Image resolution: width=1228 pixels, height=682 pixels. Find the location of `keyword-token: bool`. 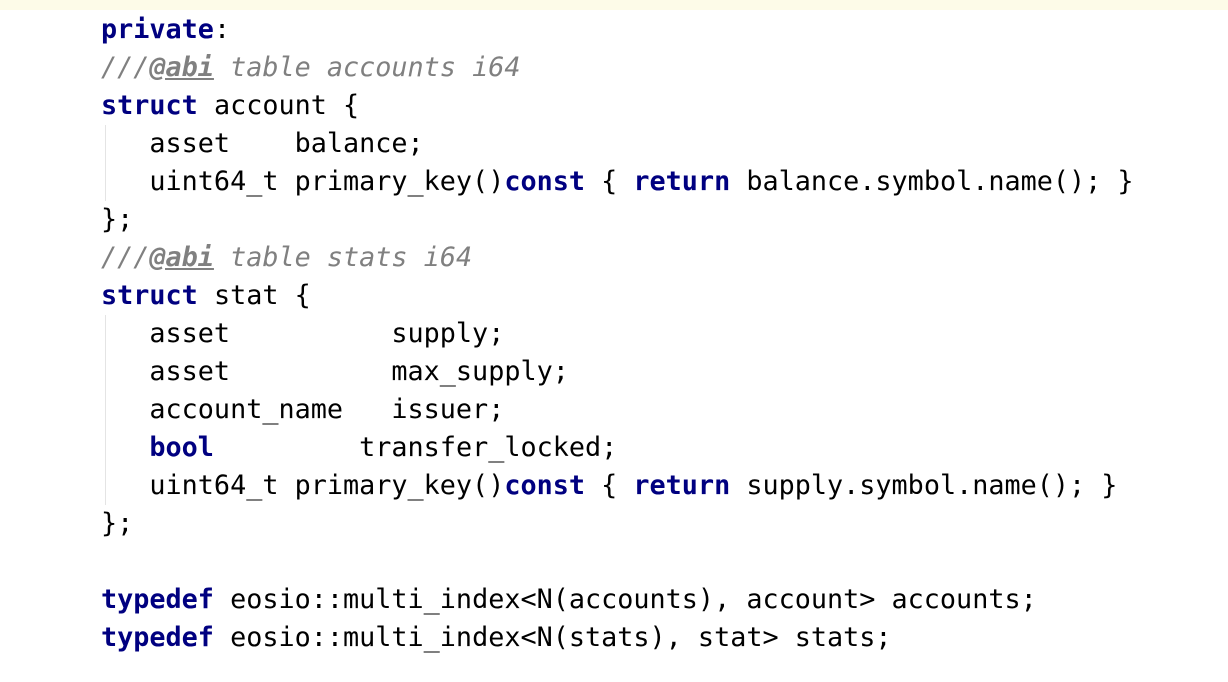

keyword-token: bool is located at coordinates (181, 447).